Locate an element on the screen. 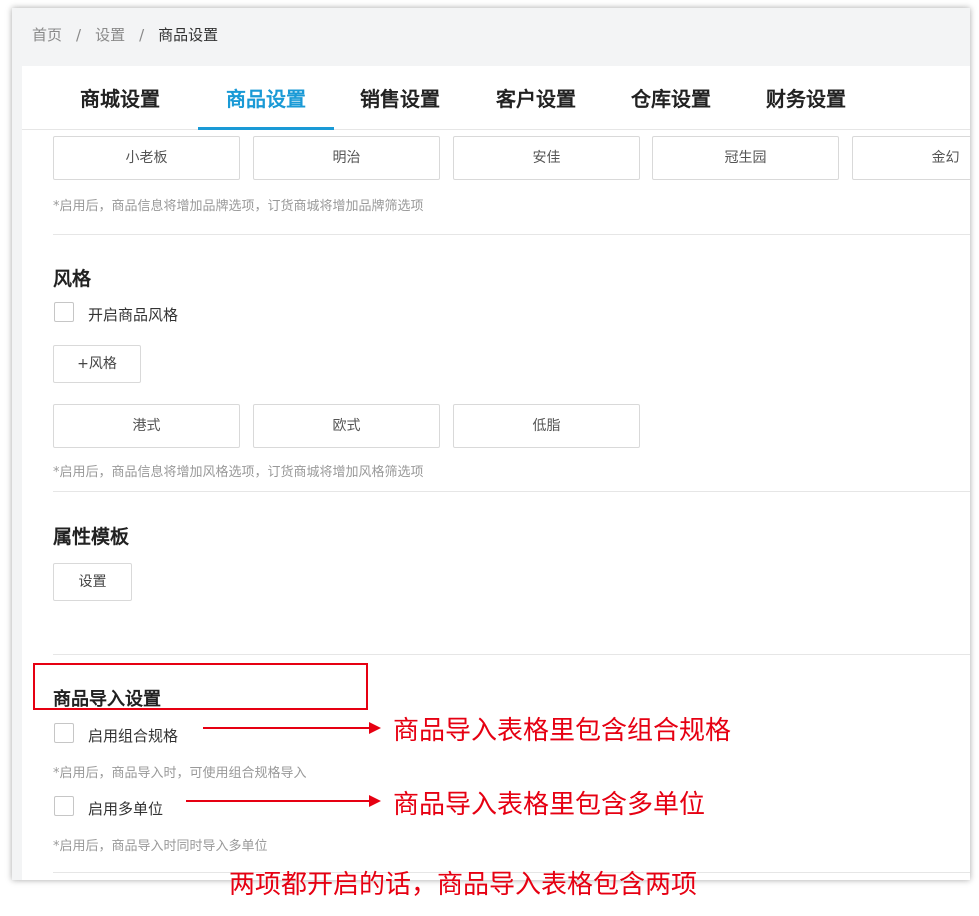 Image resolution: width=979 pixels, height=916 pixels. combo-spec-arrow-head-icon is located at coordinates (375, 728).